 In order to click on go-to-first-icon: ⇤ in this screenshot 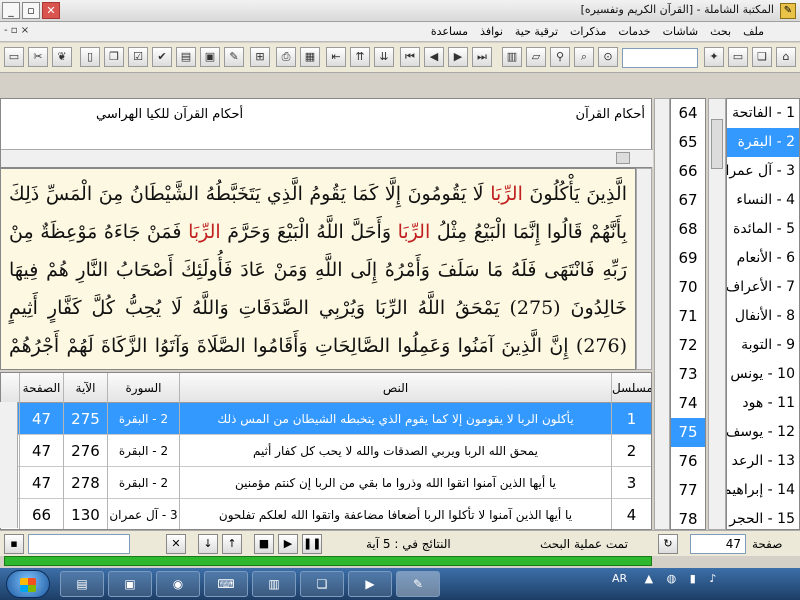, I will do `click(336, 57)`.